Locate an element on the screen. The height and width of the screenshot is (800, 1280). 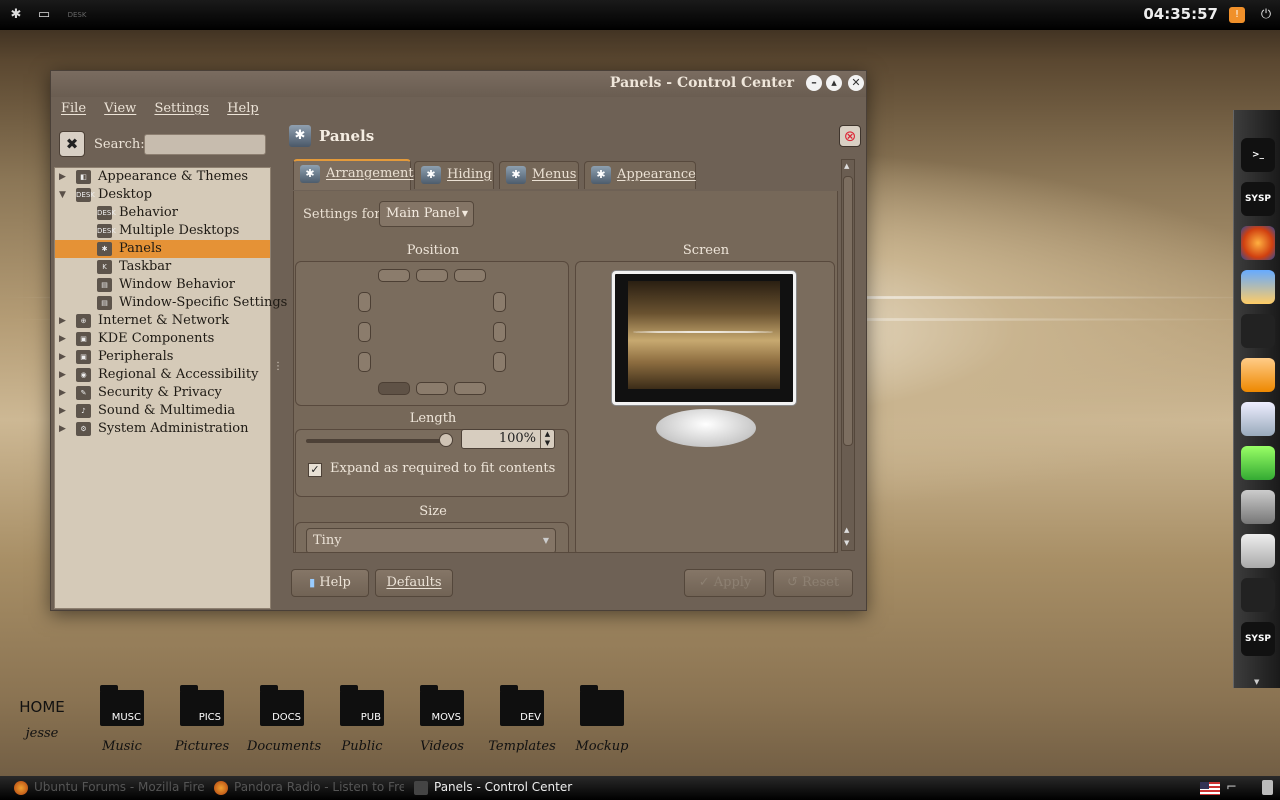
gimp-icon is located at coordinates (1258, 507).